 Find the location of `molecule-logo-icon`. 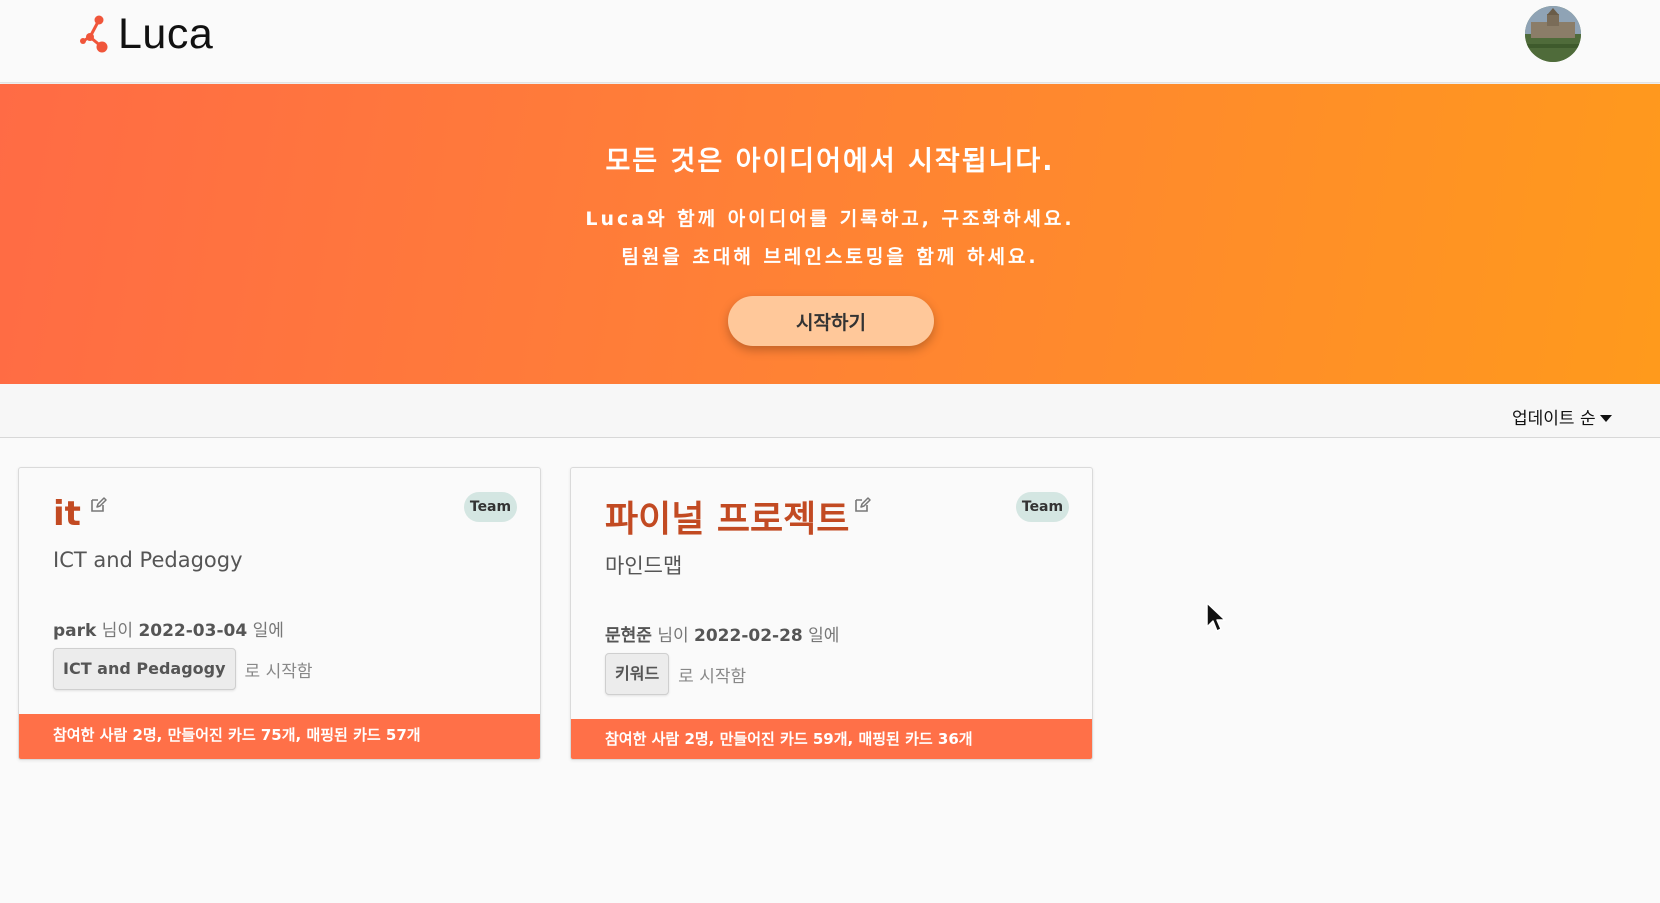

molecule-logo-icon is located at coordinates (94, 34).